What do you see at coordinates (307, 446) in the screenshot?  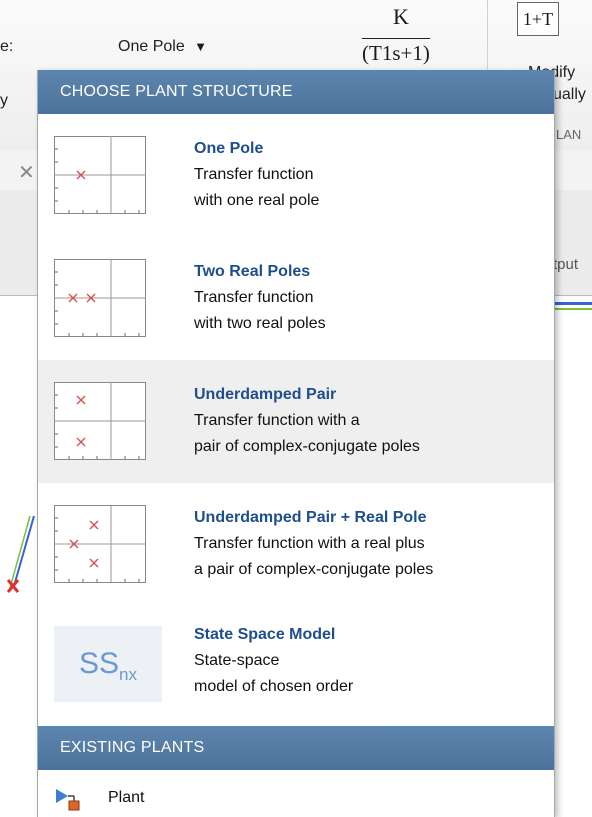 I see `option-description: pair of complex-conjugate poles` at bounding box center [307, 446].